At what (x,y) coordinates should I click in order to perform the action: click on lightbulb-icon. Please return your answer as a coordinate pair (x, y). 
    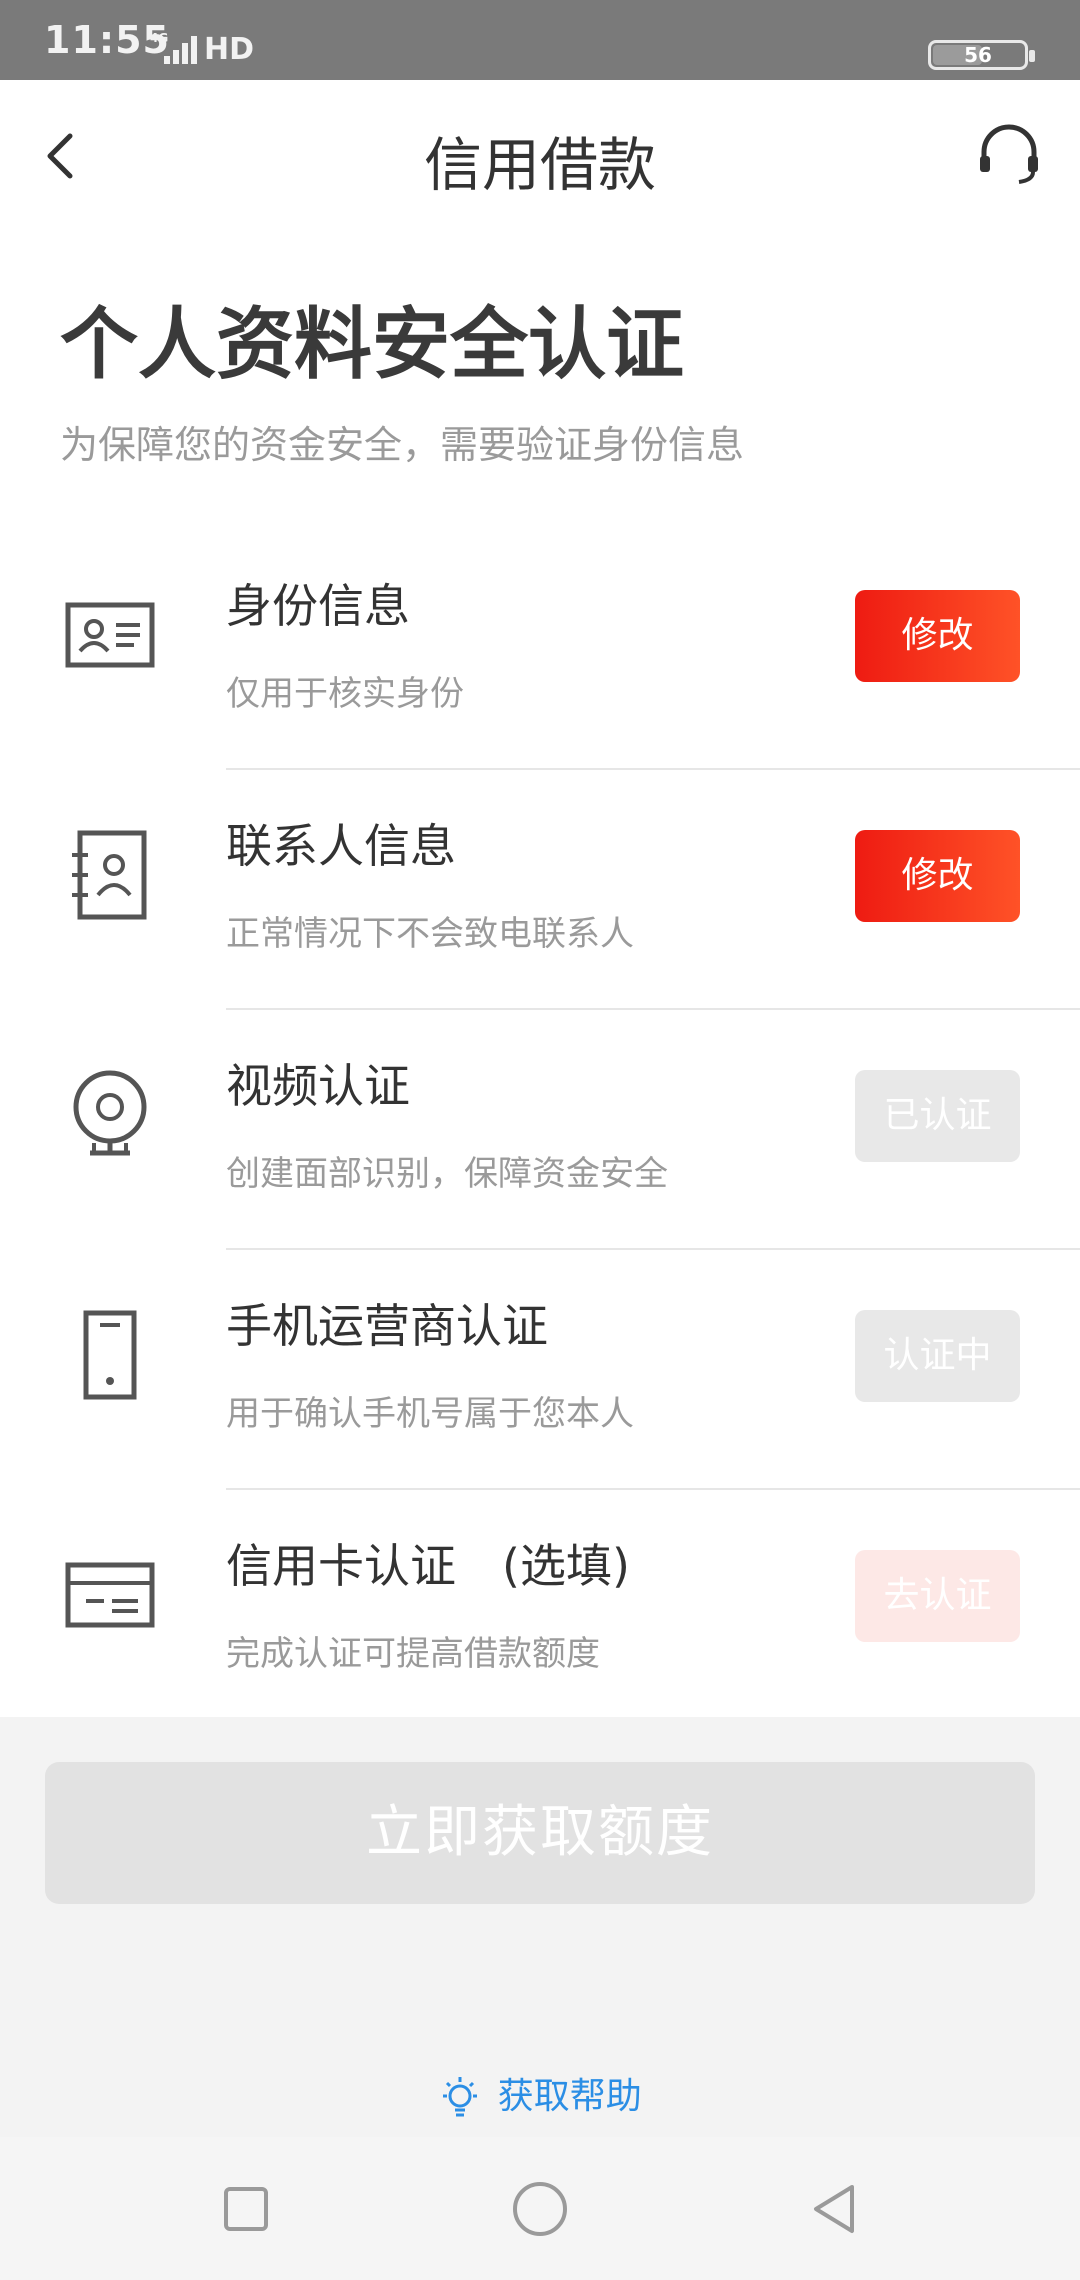
    Looking at the image, I should click on (460, 2097).